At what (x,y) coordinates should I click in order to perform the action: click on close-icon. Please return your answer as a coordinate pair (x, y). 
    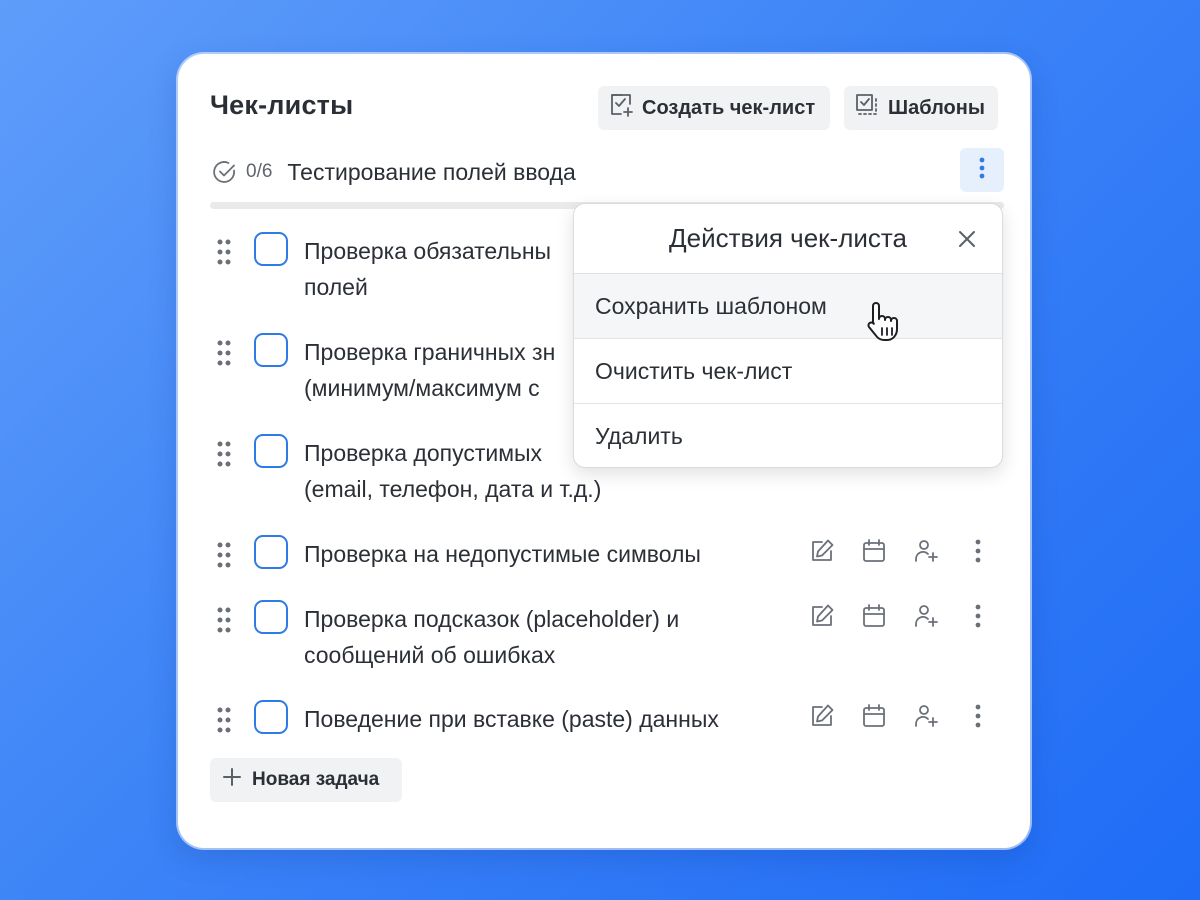
    Looking at the image, I should click on (967, 239).